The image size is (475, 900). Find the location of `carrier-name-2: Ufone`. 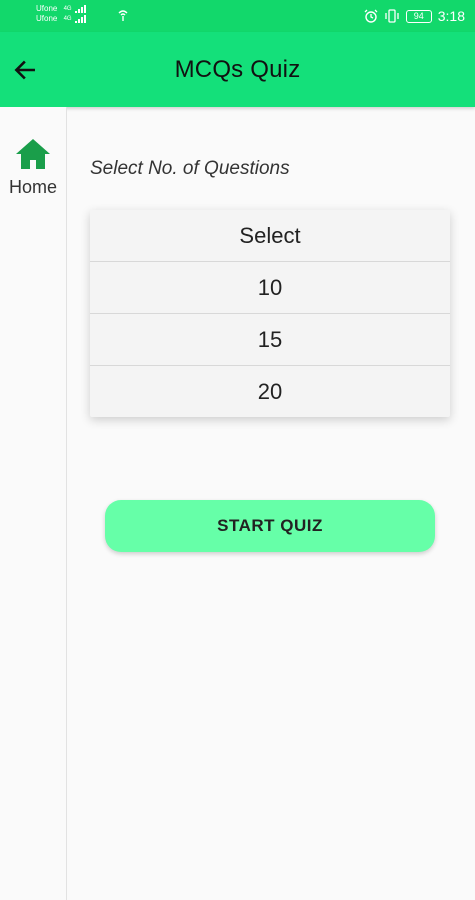

carrier-name-2: Ufone is located at coordinates (47, 18).